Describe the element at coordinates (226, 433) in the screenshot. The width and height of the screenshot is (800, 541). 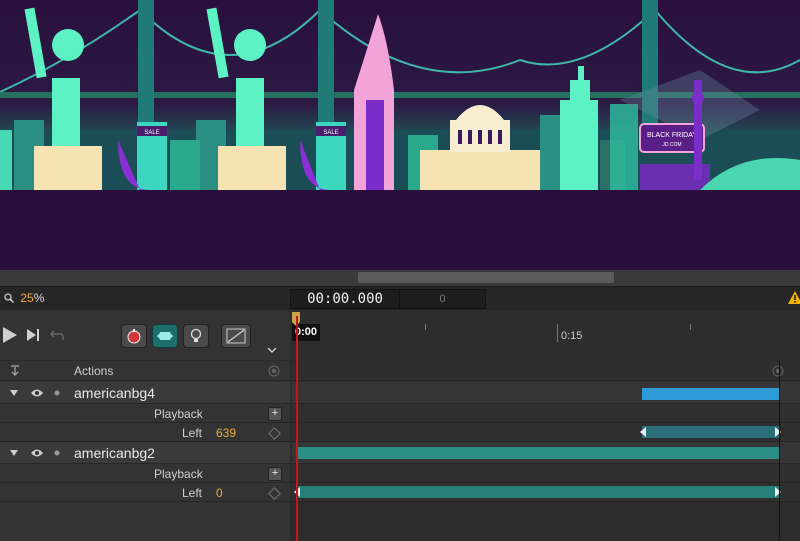
I see `property-value: 639` at that location.